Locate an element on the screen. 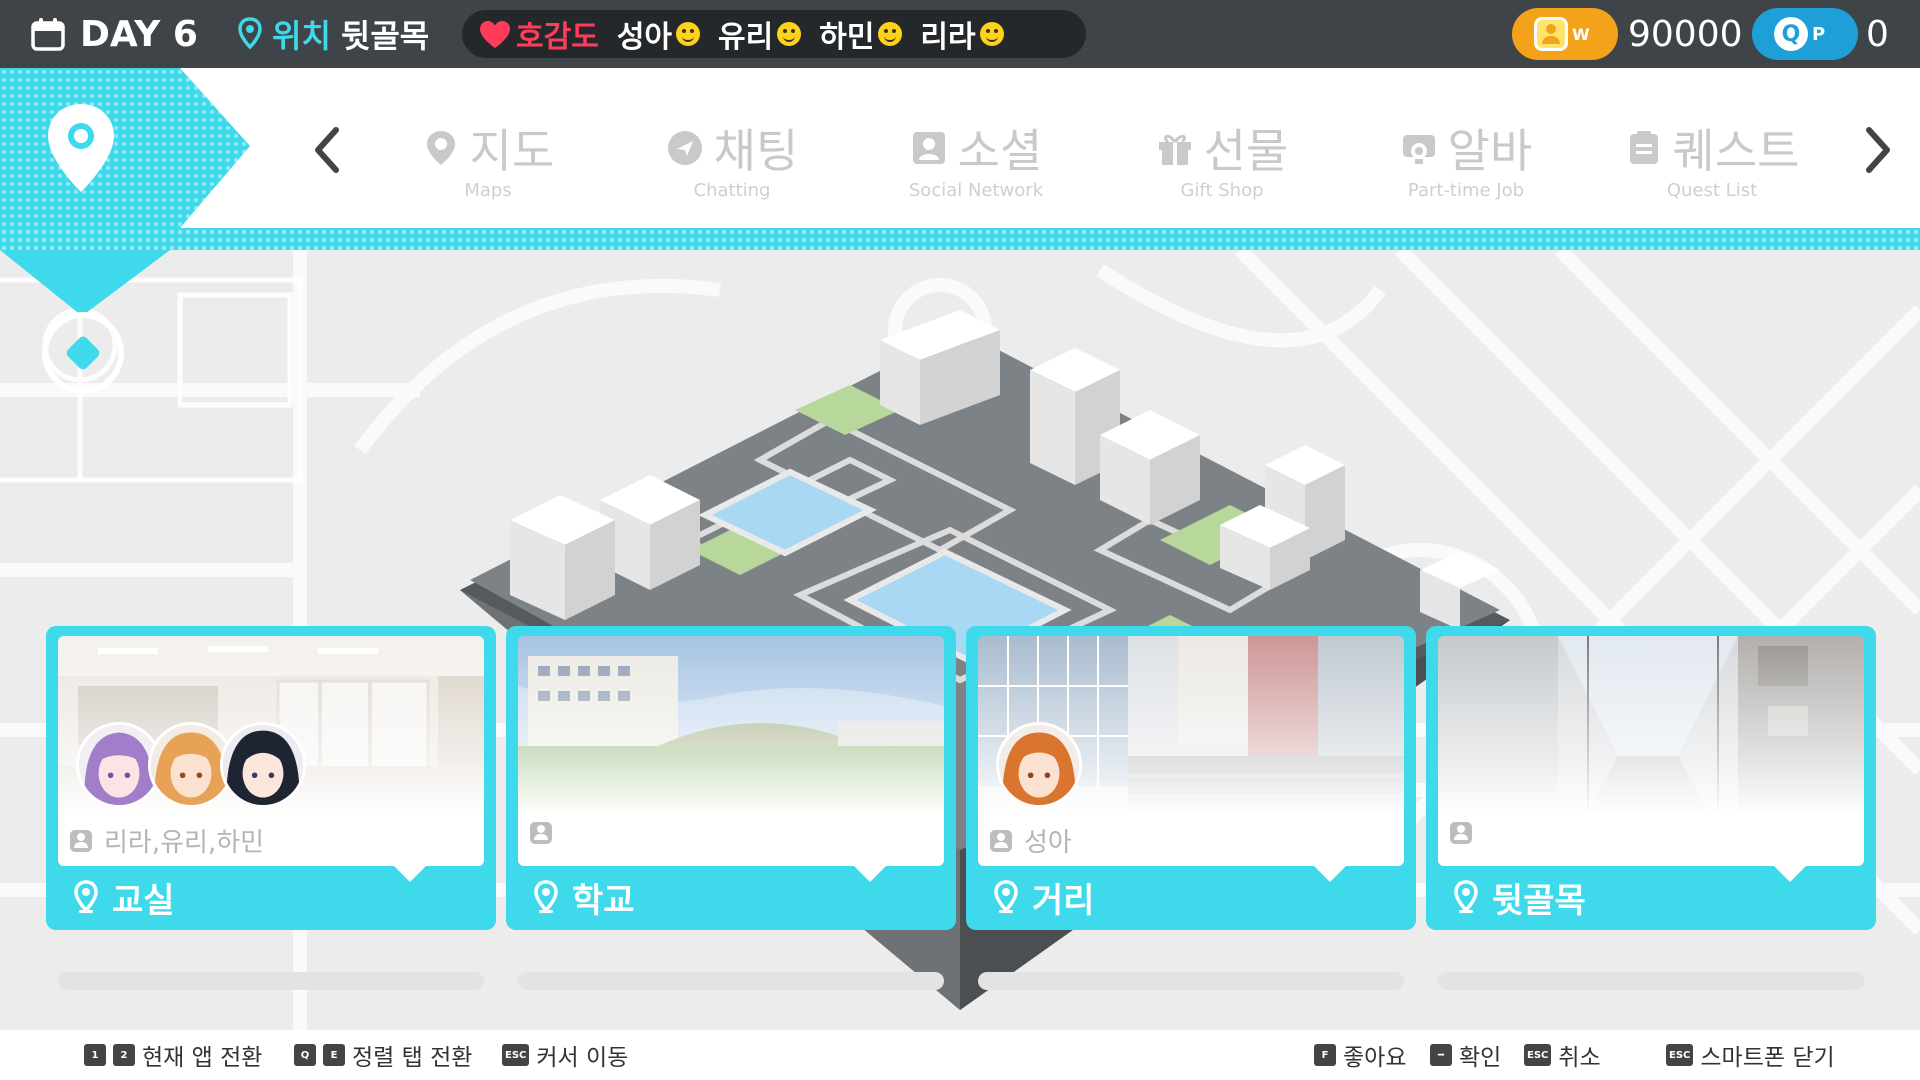 The image size is (1920, 1080). nav-sublabel: Quest List is located at coordinates (1712, 190).